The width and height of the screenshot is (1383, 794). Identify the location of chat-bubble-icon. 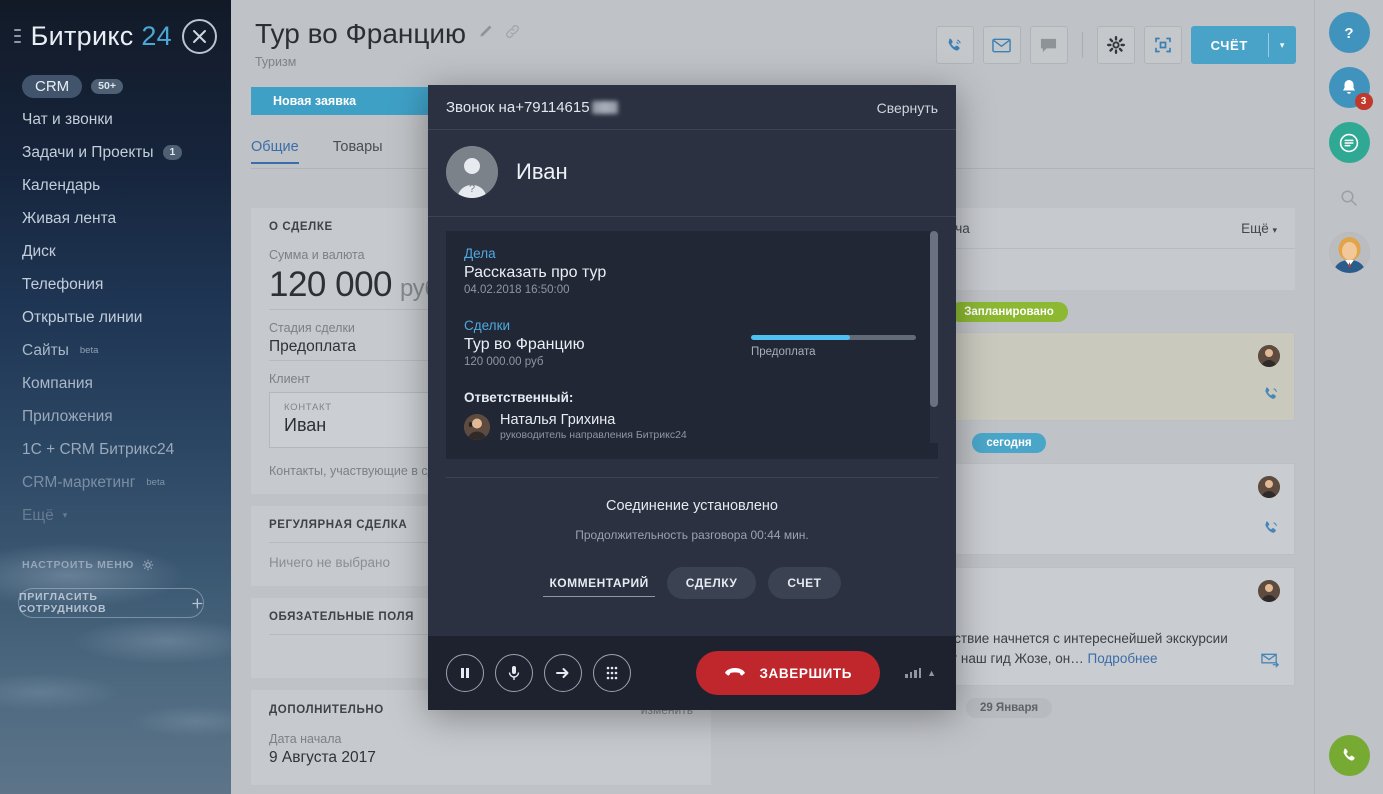
(1049, 45).